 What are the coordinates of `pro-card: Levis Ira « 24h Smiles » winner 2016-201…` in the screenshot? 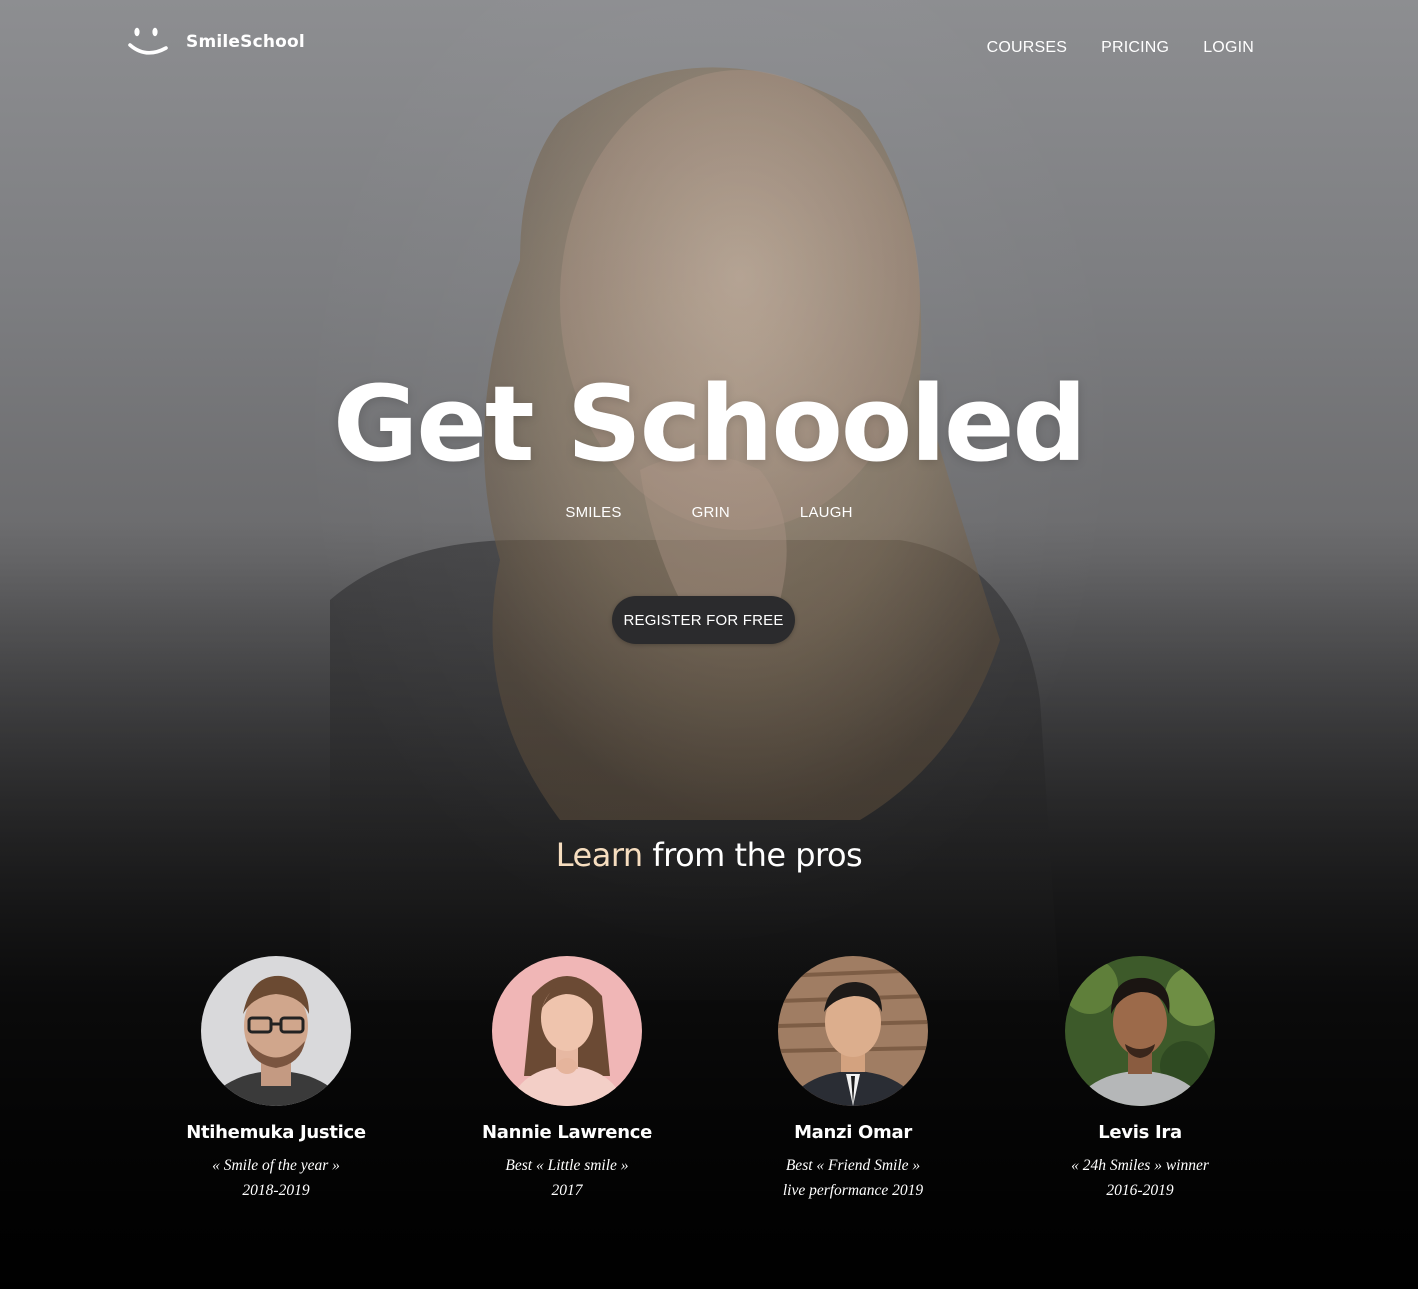 It's located at (1140, 1079).